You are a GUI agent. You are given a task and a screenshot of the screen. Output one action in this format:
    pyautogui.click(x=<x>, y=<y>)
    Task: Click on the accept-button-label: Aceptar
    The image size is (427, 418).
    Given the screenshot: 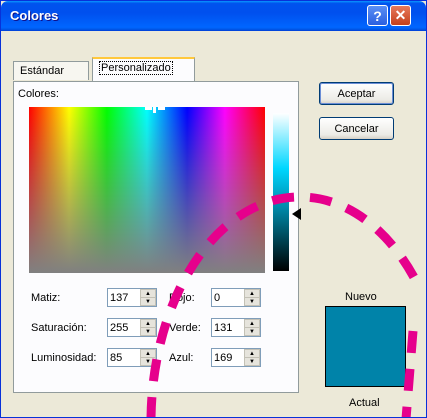 What is the action you would take?
    pyautogui.click(x=356, y=93)
    